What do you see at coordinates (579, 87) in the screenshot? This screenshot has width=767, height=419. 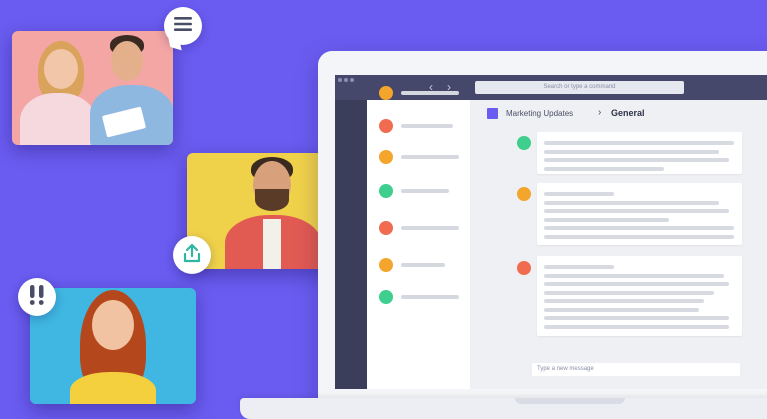 I see `search-input: Search or type a command` at bounding box center [579, 87].